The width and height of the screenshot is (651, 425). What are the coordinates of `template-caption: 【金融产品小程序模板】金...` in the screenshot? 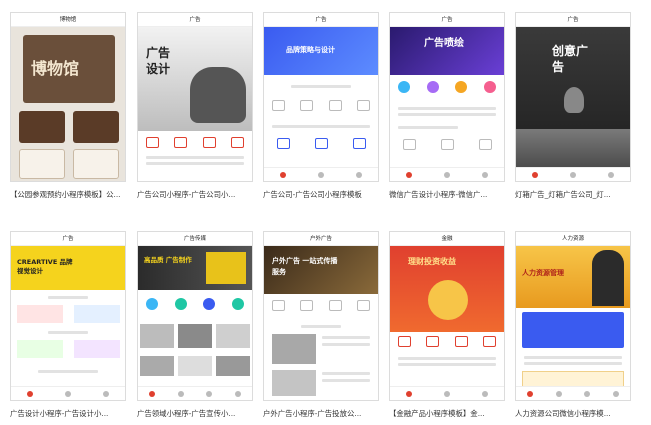 It's located at (451, 414).